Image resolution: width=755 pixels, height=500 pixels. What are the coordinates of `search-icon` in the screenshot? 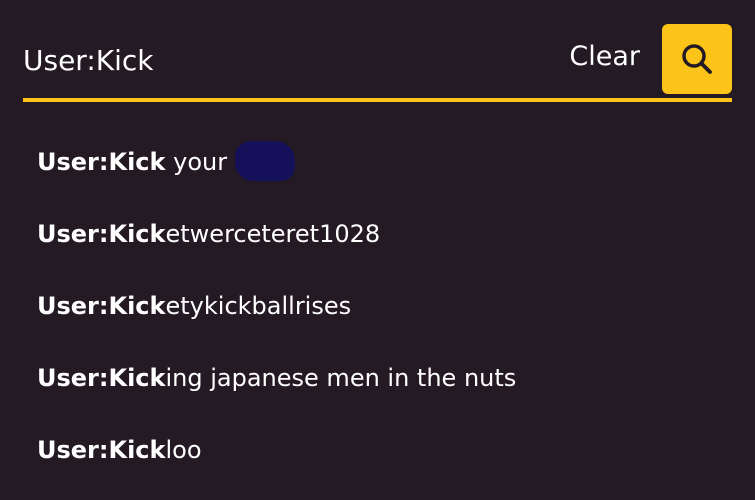 It's located at (697, 59).